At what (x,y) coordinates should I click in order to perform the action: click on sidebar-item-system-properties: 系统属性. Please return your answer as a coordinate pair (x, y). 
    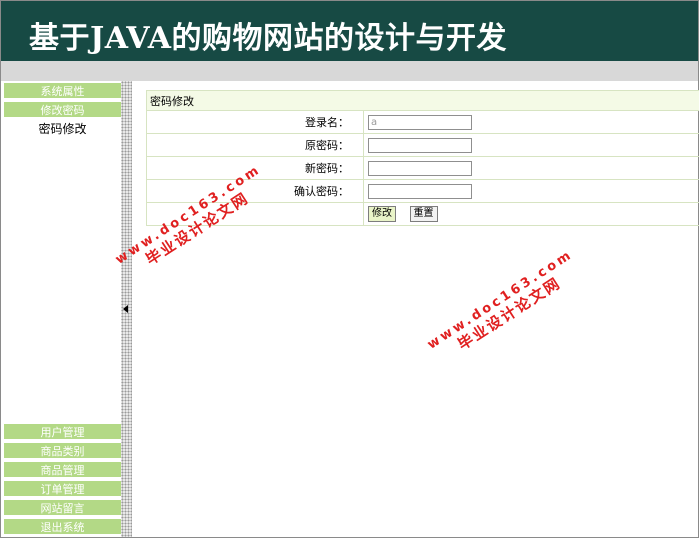
    Looking at the image, I should click on (62, 91).